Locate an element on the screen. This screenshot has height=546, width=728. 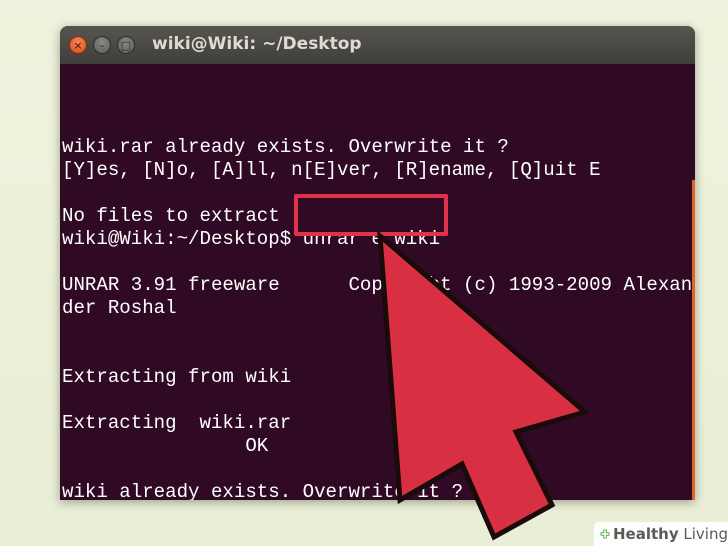
watermark: Healthy Living is located at coordinates (661, 534).